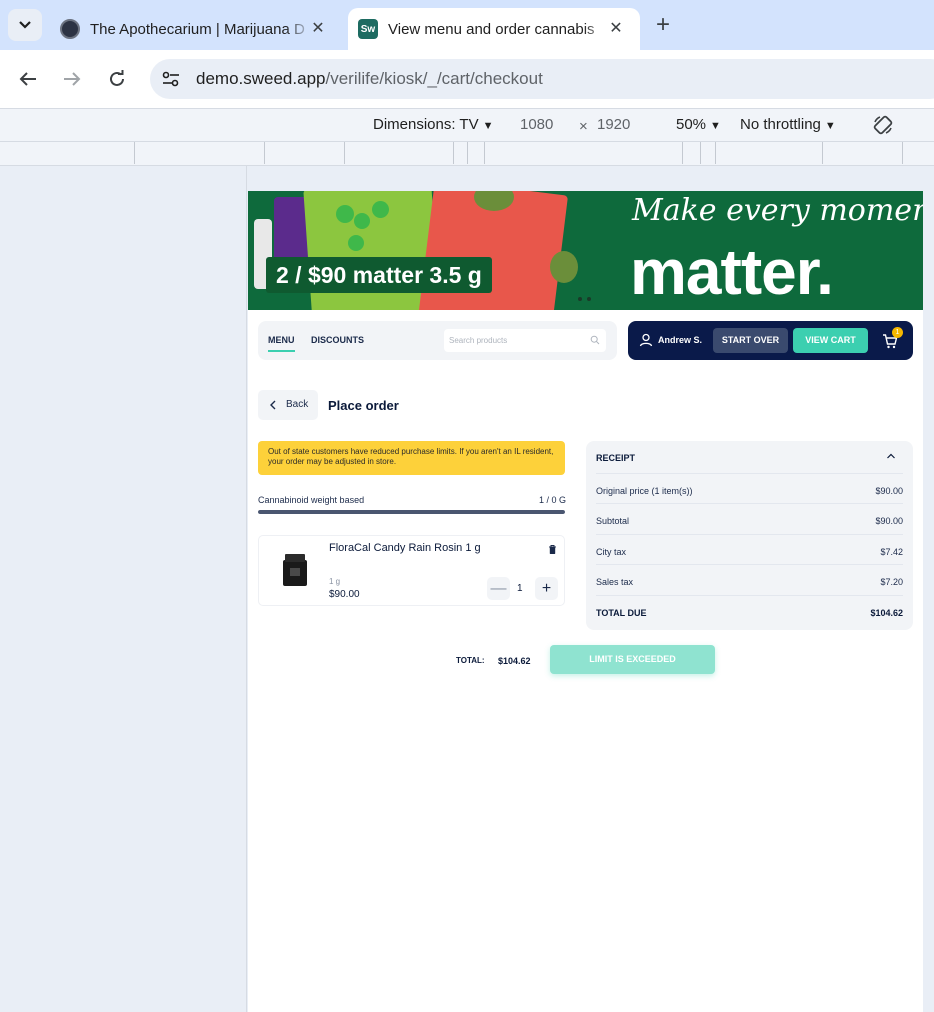 The image size is (934, 1012). I want to click on product-price: $90.00, so click(344, 594).